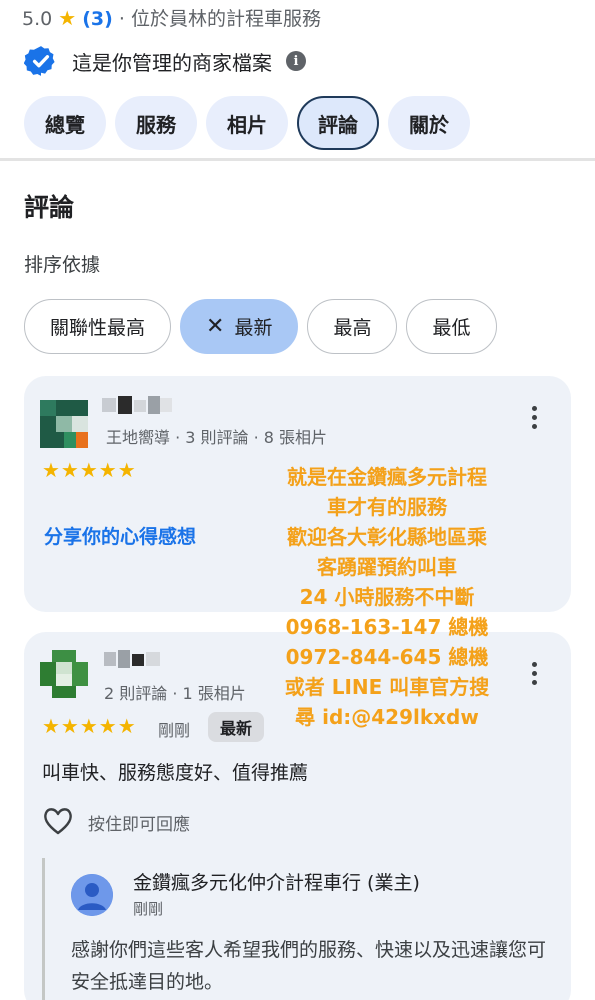 Image resolution: width=595 pixels, height=1000 pixels. I want to click on owner-reply-time: 剛剛, so click(148, 909).